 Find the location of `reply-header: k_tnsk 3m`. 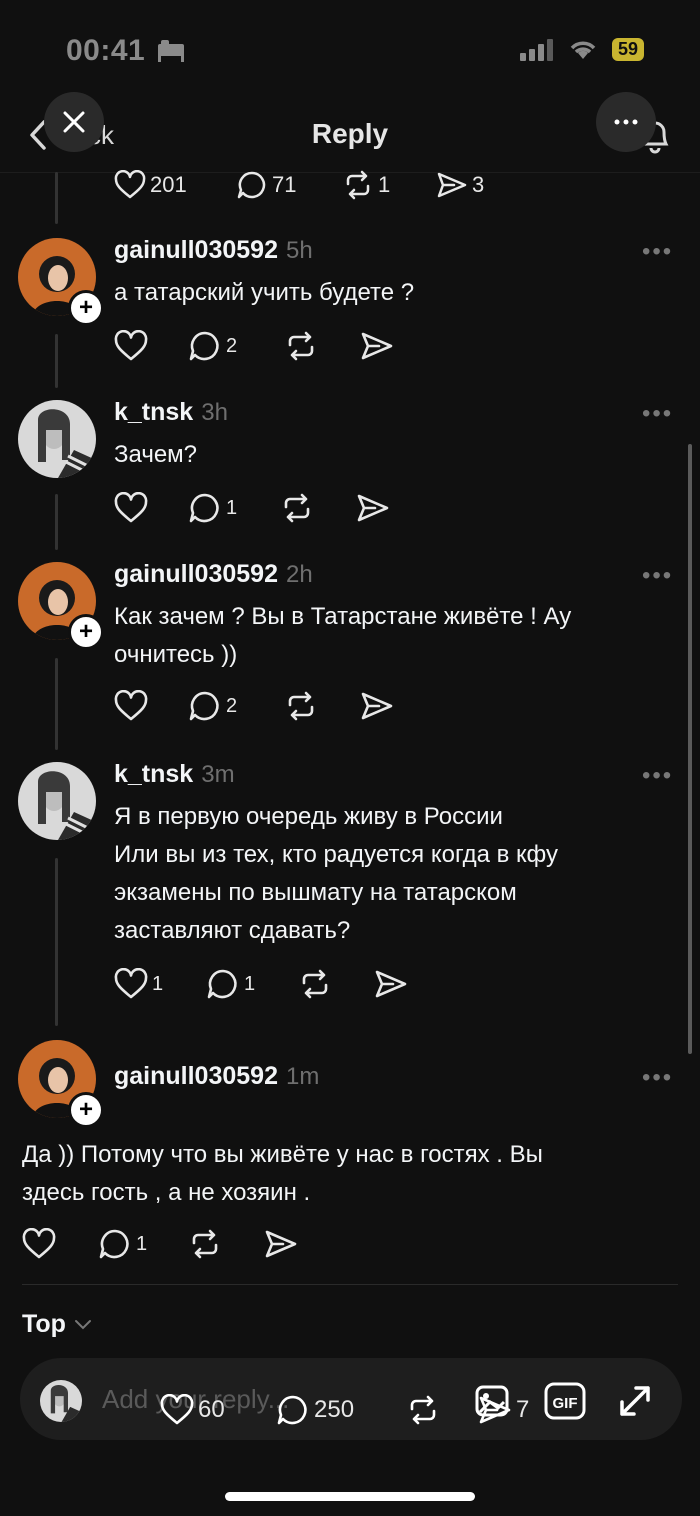

reply-header: k_tnsk 3m is located at coordinates (174, 774).